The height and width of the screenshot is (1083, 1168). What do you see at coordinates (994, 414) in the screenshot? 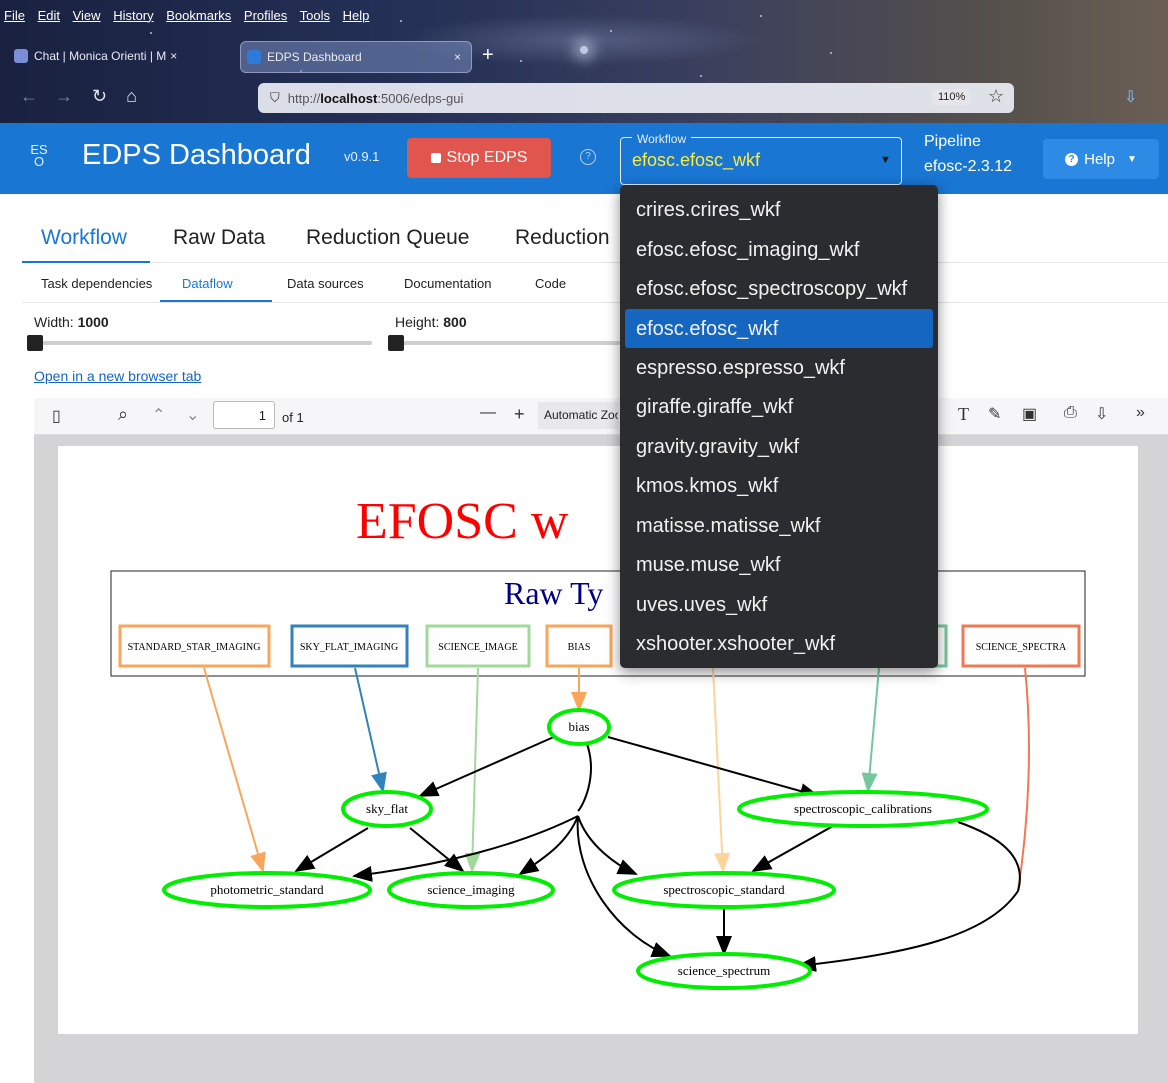
I see `draw-tool-icon: ✎` at bounding box center [994, 414].